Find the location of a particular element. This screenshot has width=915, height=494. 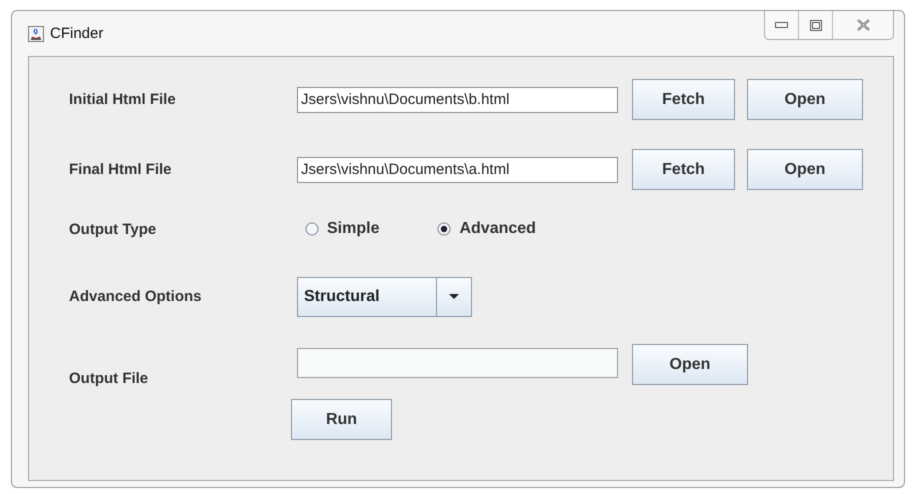

field-label: Advanced Options is located at coordinates (136, 296).